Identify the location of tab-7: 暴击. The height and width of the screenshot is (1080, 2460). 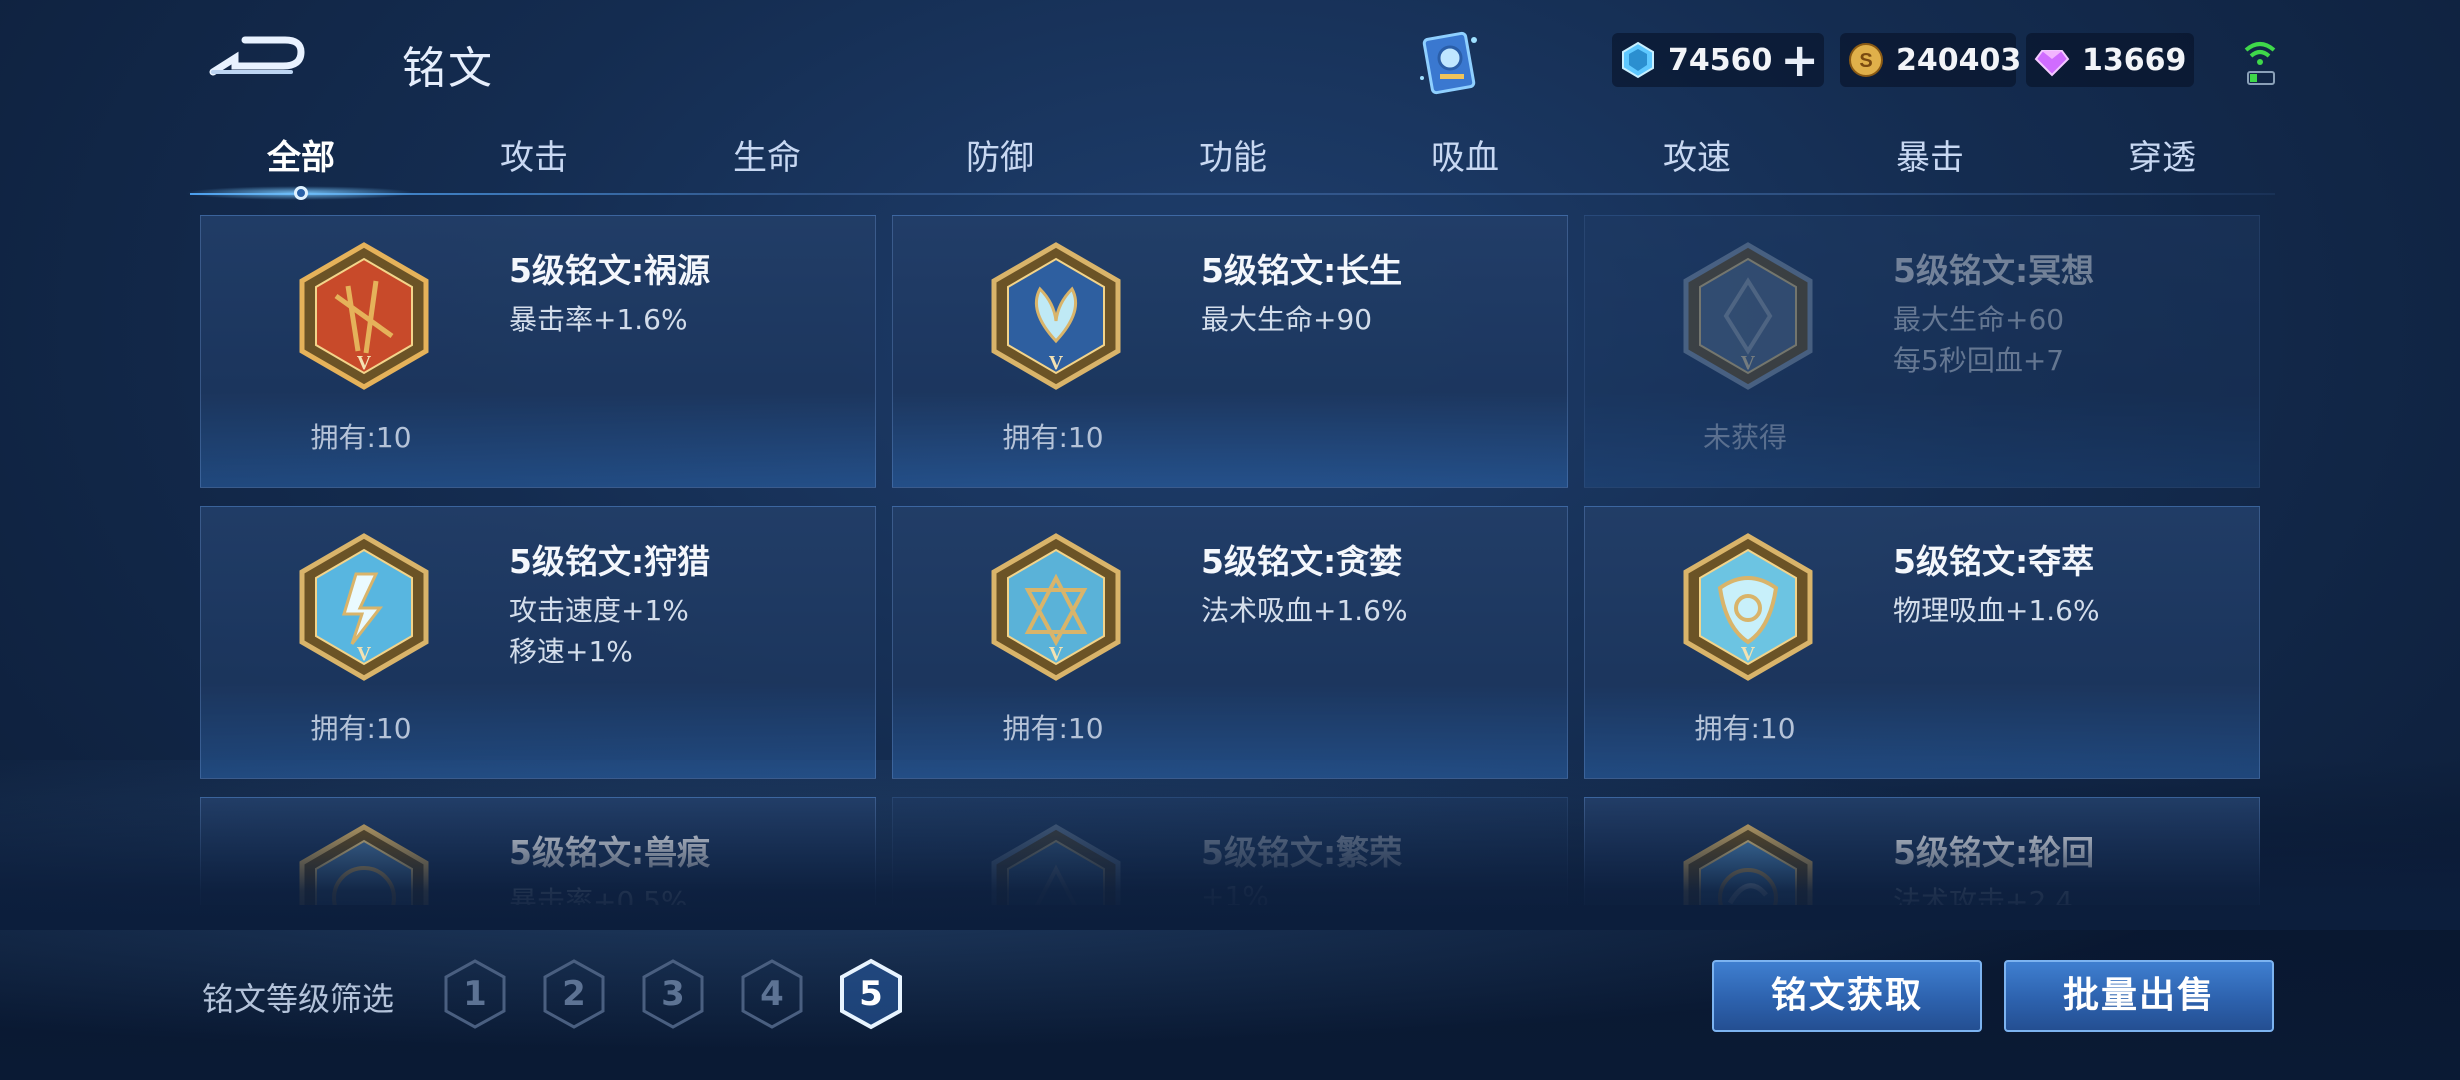
(1930, 154).